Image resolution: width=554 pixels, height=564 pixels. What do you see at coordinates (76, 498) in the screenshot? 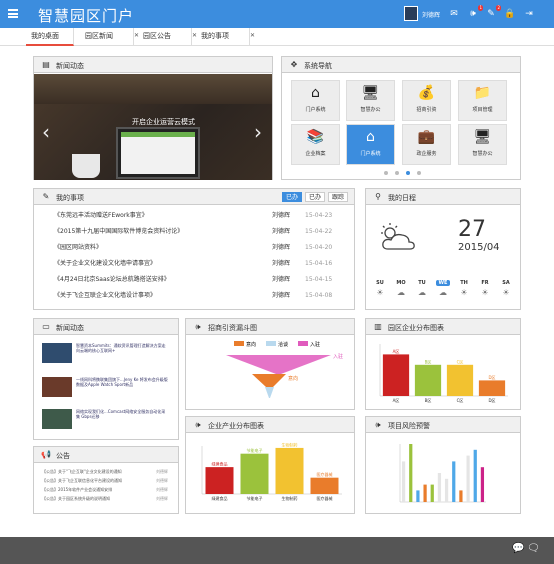
I see `notice-text: 【公告】关于园区系统升级的说明通知` at bounding box center [76, 498].